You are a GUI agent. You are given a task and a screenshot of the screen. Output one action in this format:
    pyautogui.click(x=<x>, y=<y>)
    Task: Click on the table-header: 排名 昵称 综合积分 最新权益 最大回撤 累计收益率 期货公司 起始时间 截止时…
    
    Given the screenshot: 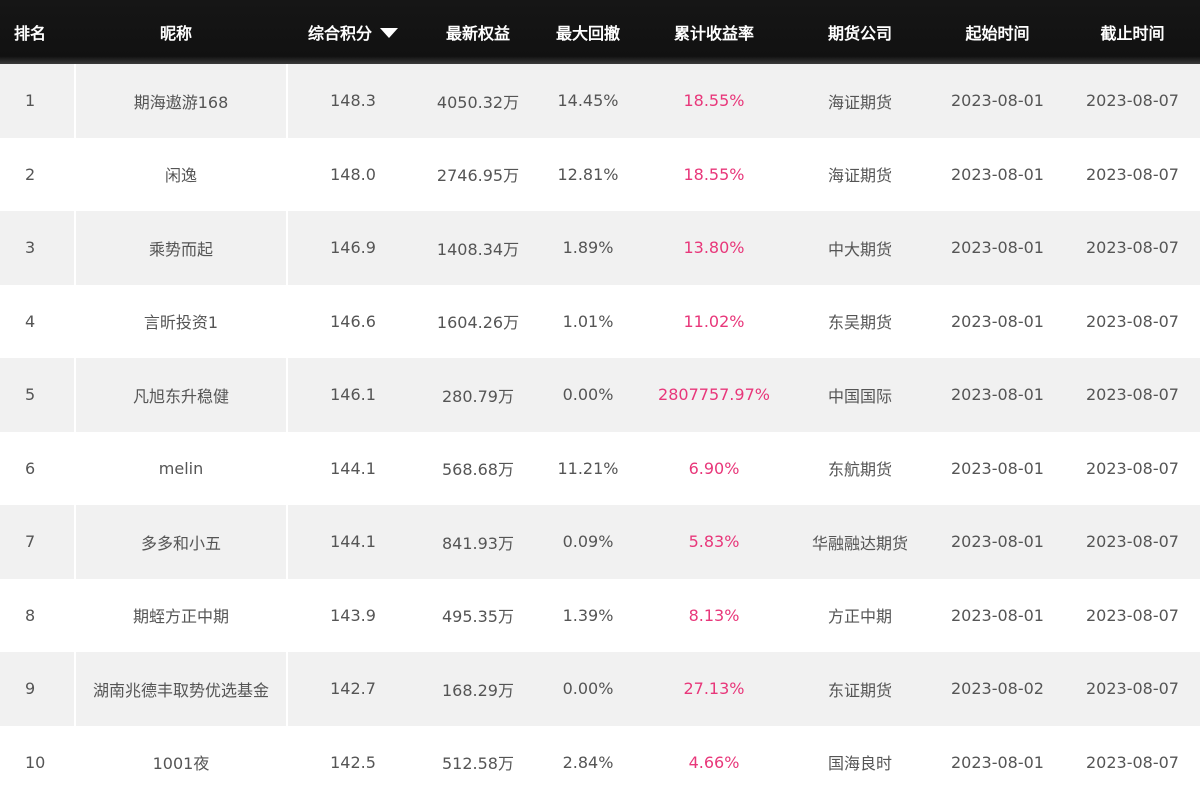 What is the action you would take?
    pyautogui.click(x=600, y=32)
    